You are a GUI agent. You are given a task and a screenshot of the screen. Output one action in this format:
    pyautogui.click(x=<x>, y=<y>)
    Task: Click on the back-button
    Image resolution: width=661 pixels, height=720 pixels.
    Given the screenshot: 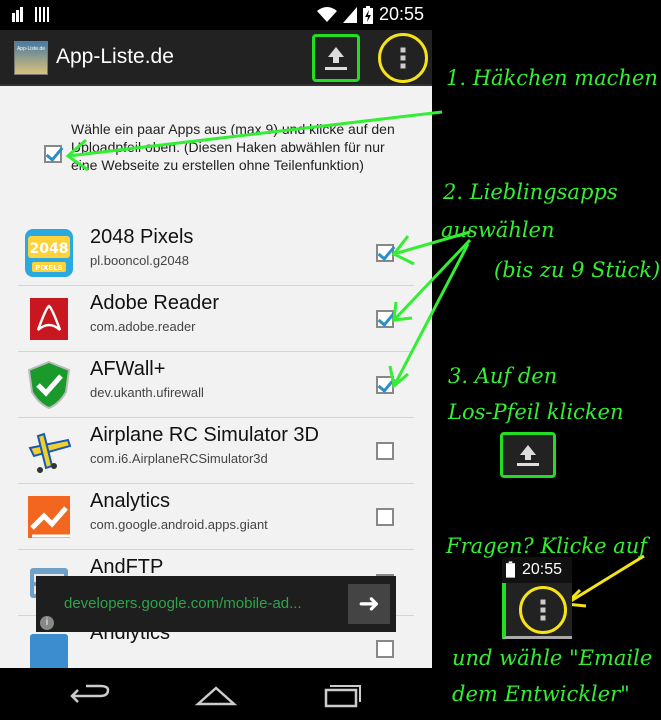 What is the action you would take?
    pyautogui.click(x=90, y=695)
    